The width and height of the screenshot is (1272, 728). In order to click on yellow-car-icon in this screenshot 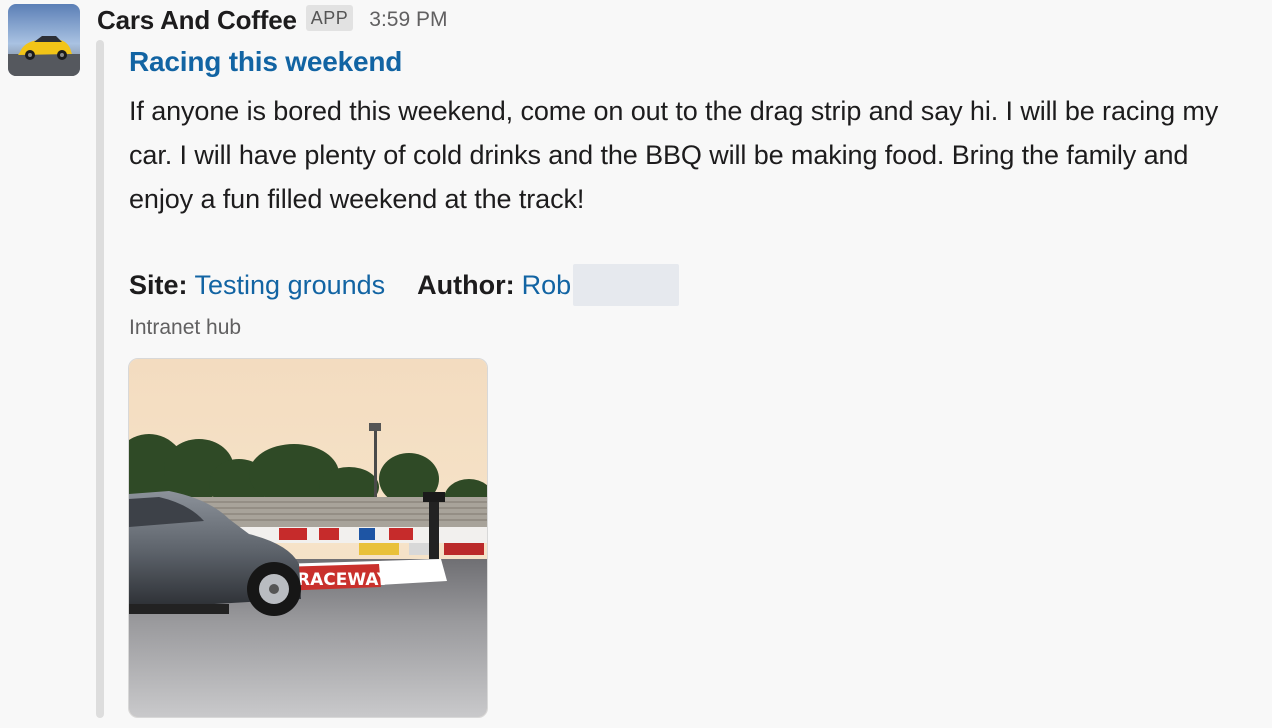, I will do `click(44, 40)`.